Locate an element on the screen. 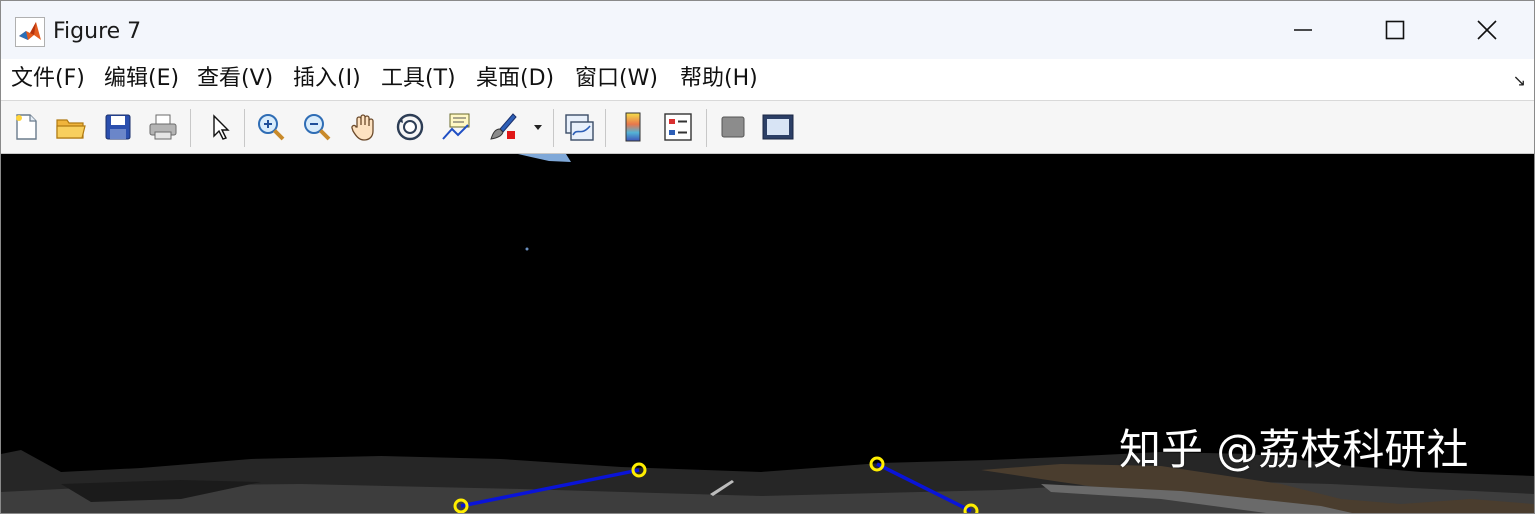  edit-plot-cursor-icon is located at coordinates (221, 127).